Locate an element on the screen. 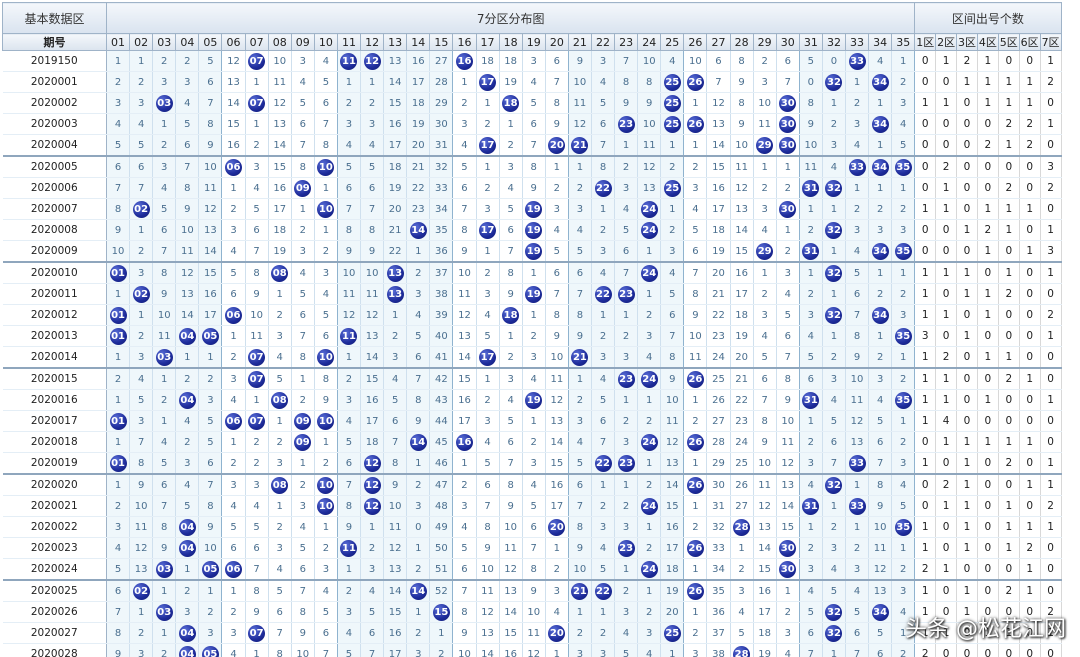 This screenshot has width=1080, height=657. drawn-ball: 06 is located at coordinates (234, 315).